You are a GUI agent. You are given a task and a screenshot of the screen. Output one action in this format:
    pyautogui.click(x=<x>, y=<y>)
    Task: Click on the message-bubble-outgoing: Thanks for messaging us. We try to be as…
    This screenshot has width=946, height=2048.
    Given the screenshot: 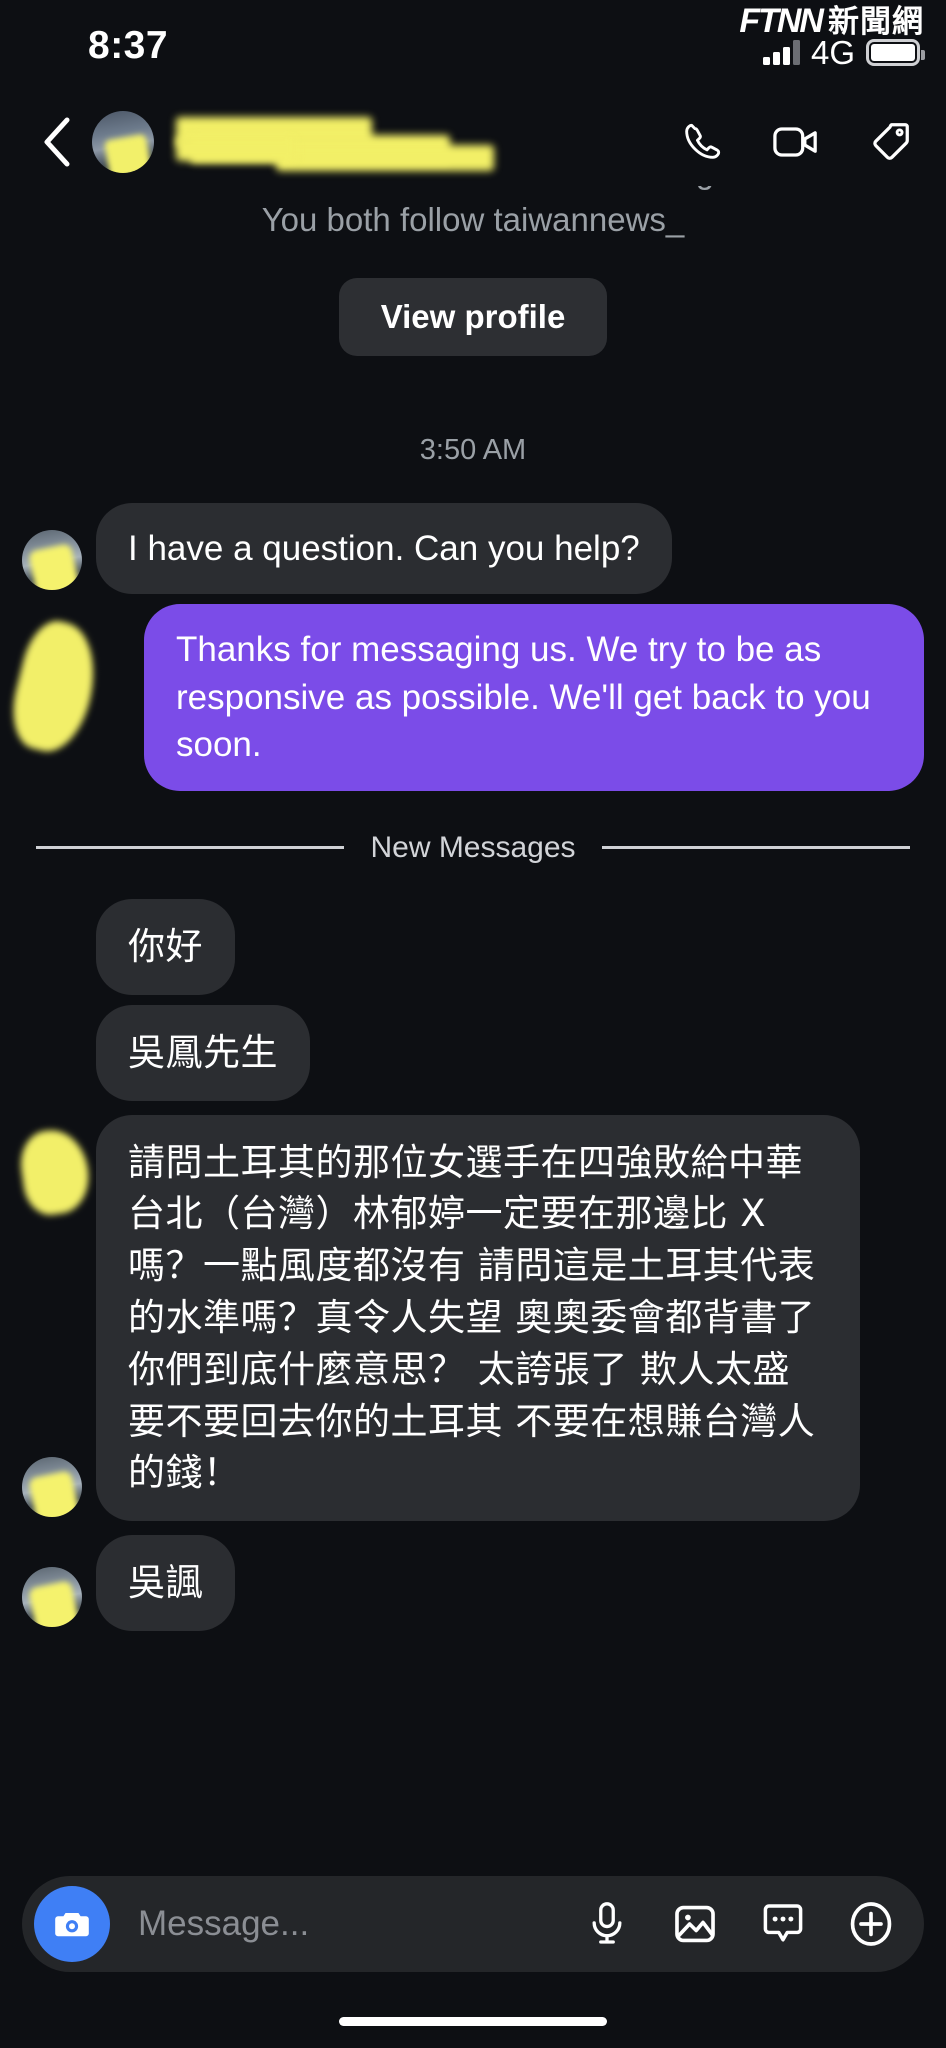 What is the action you would take?
    pyautogui.click(x=534, y=697)
    